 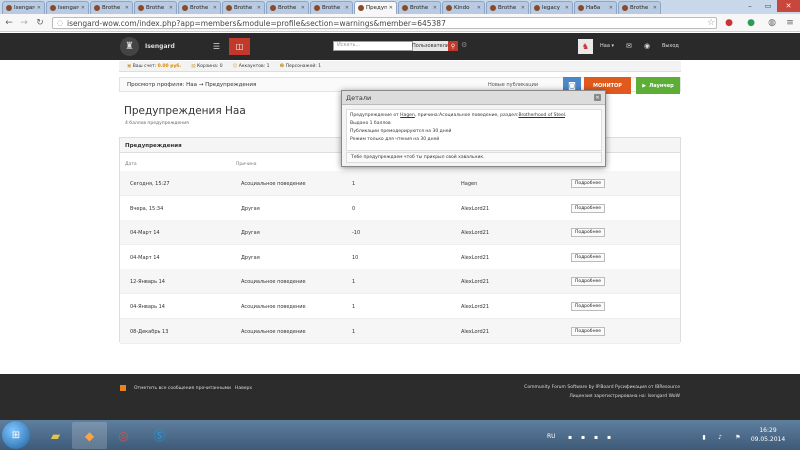 I want to click on notifications-icon: ◉, so click(x=647, y=46).